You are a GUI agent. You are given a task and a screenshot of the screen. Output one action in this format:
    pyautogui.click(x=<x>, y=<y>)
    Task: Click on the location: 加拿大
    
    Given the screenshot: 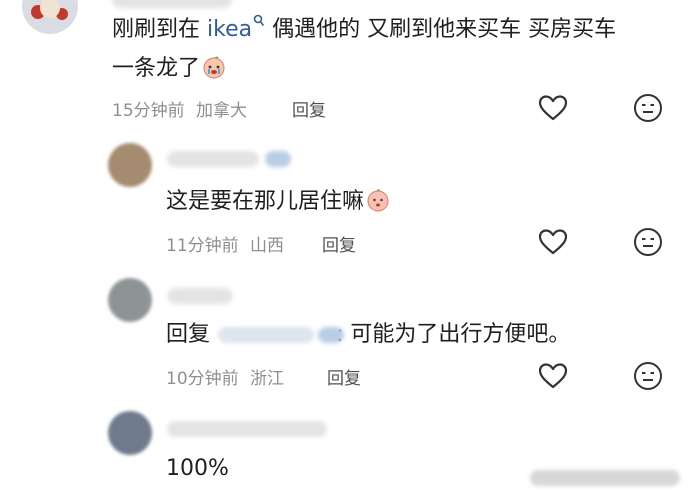 What is the action you would take?
    pyautogui.click(x=222, y=111)
    